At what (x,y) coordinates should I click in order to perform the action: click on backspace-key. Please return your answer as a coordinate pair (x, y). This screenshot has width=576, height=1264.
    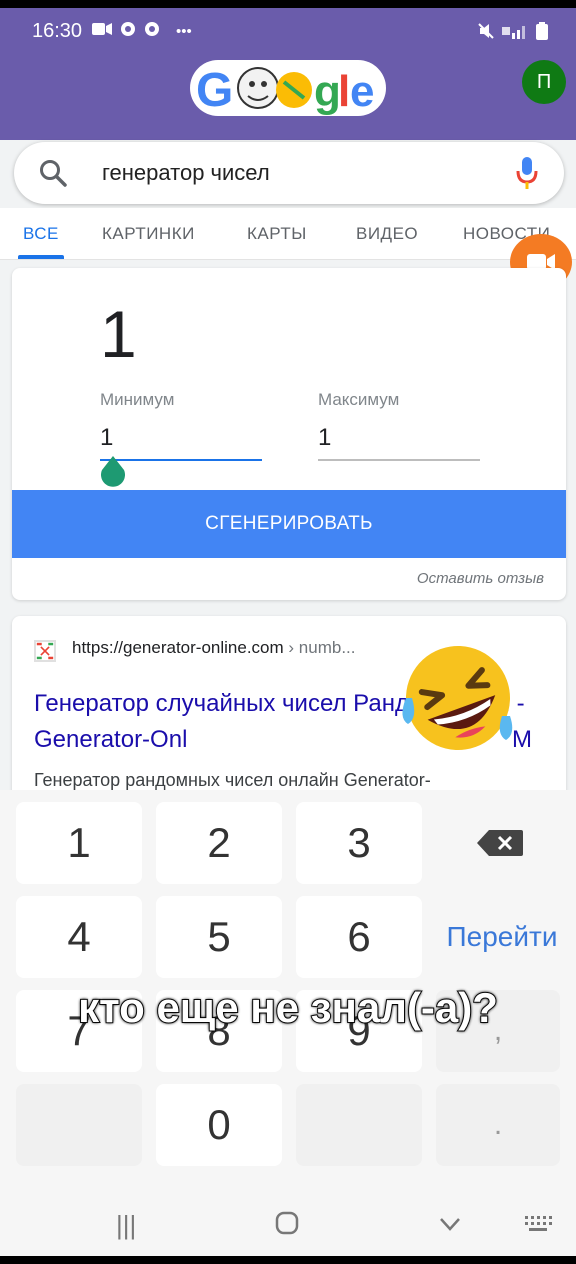
    Looking at the image, I should click on (500, 843).